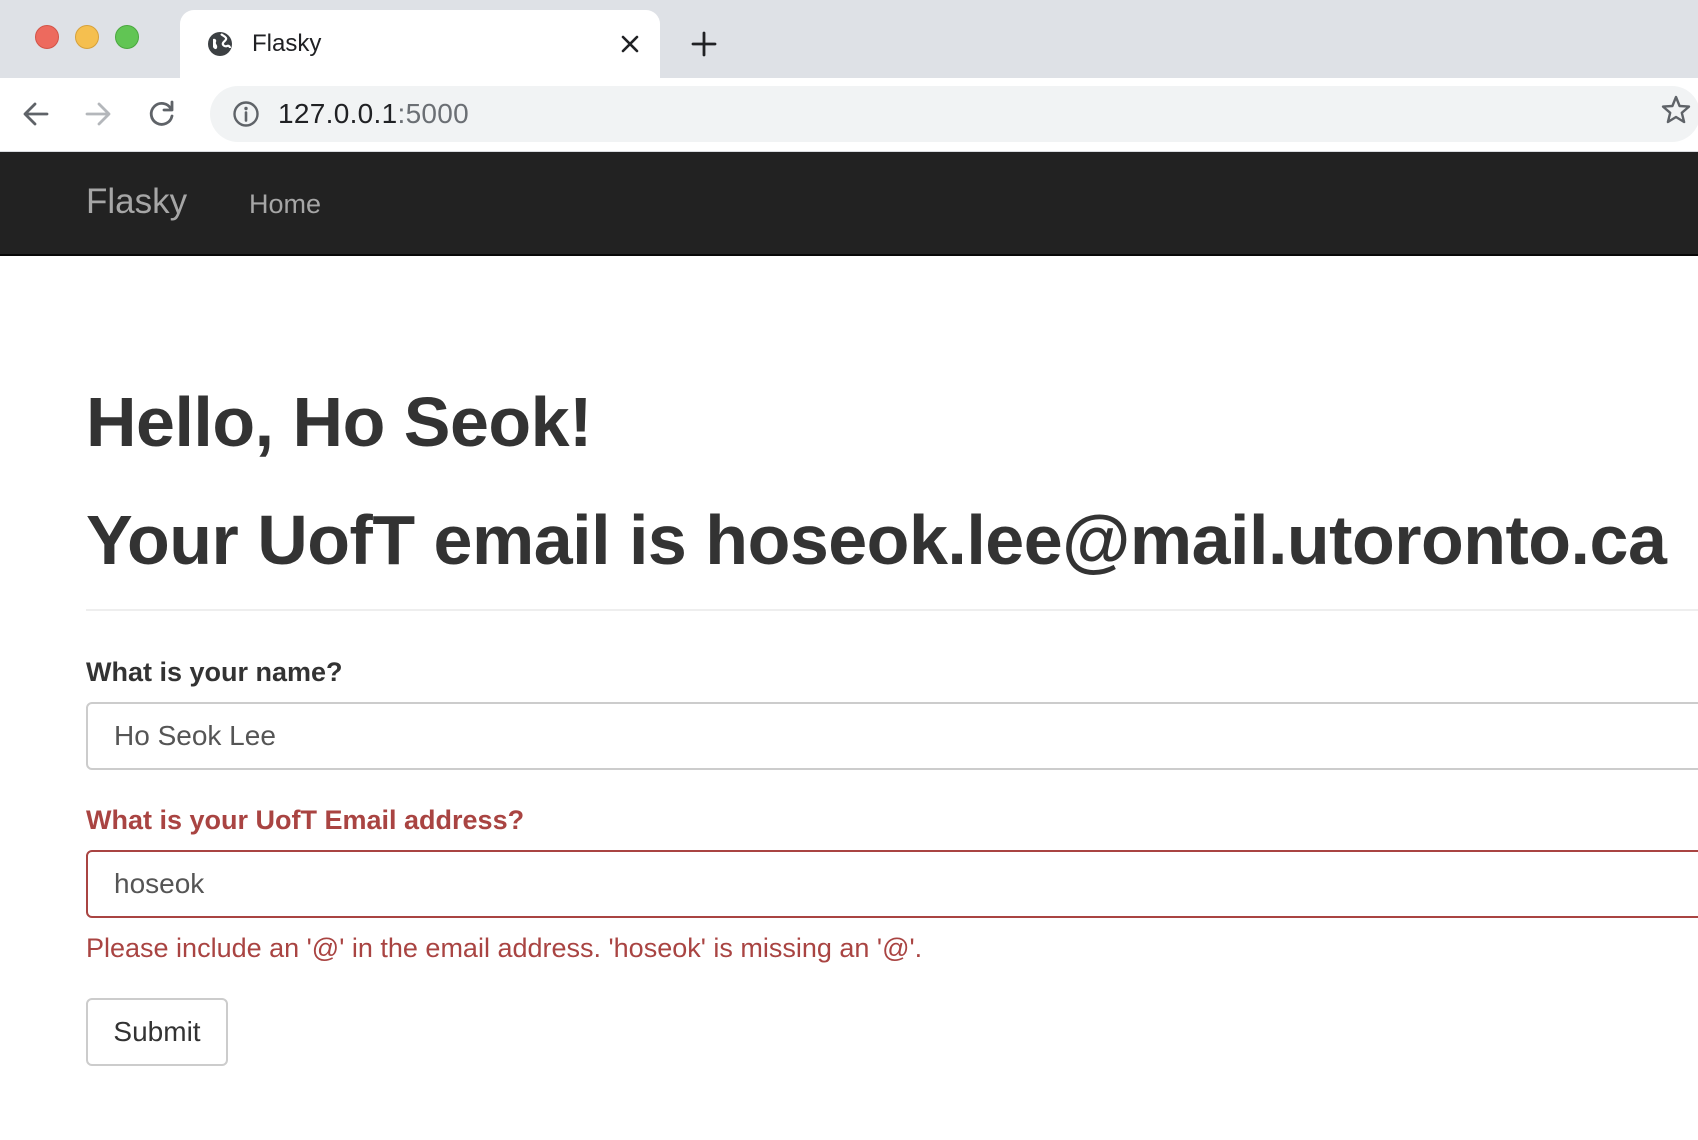 Image resolution: width=1698 pixels, height=1140 pixels. I want to click on tab-title: Flasky, so click(287, 43).